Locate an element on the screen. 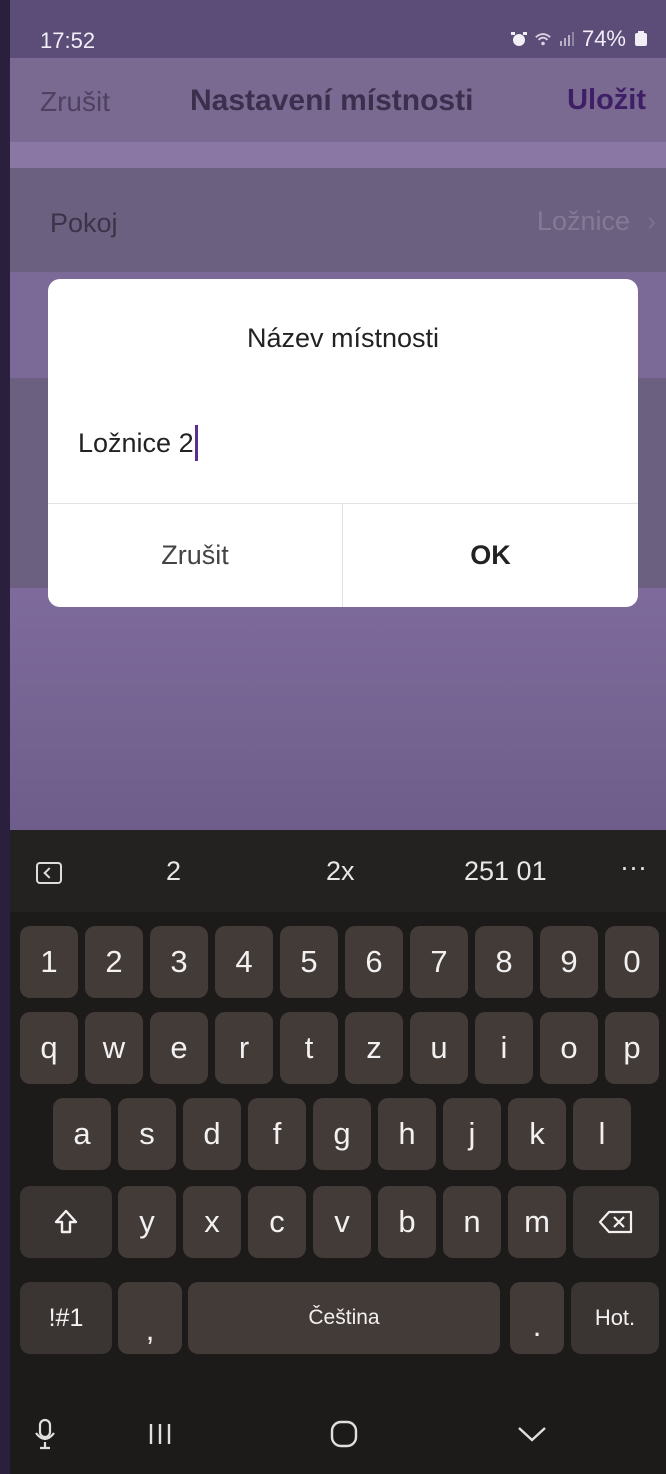 The image size is (666, 1474). key: u is located at coordinates (439, 1048).